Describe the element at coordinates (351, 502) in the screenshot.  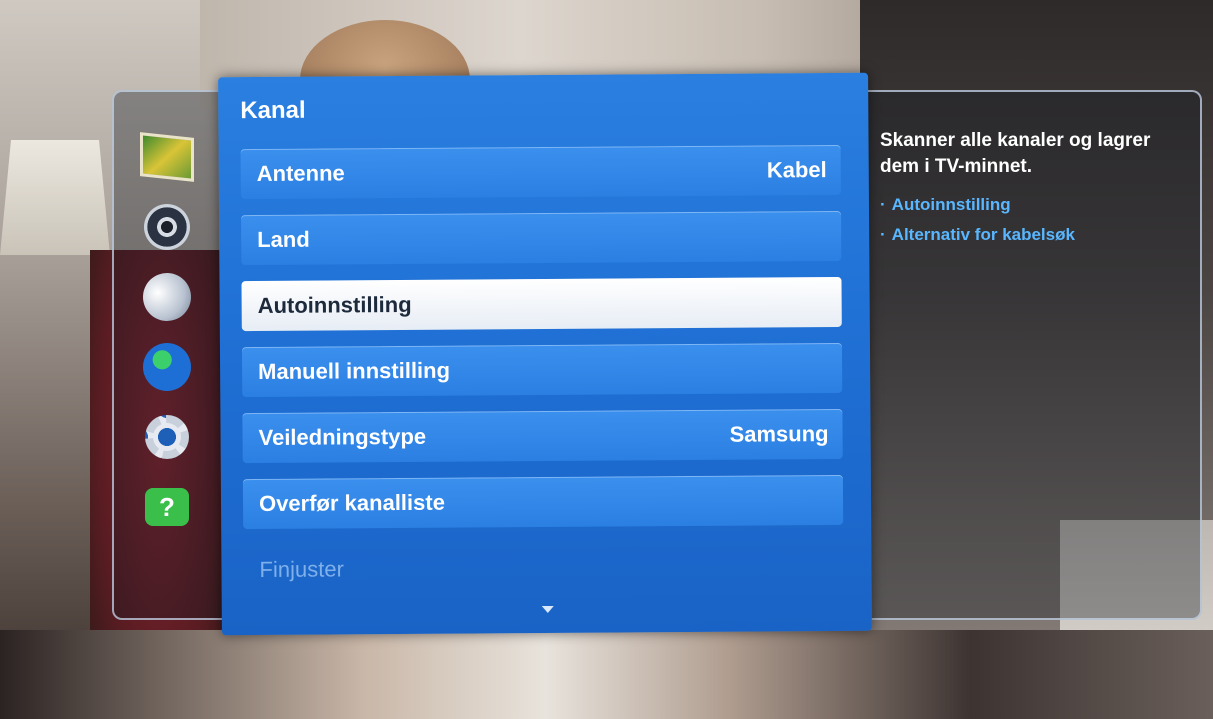
I see `menu-item-label: Overfør kanalliste` at that location.